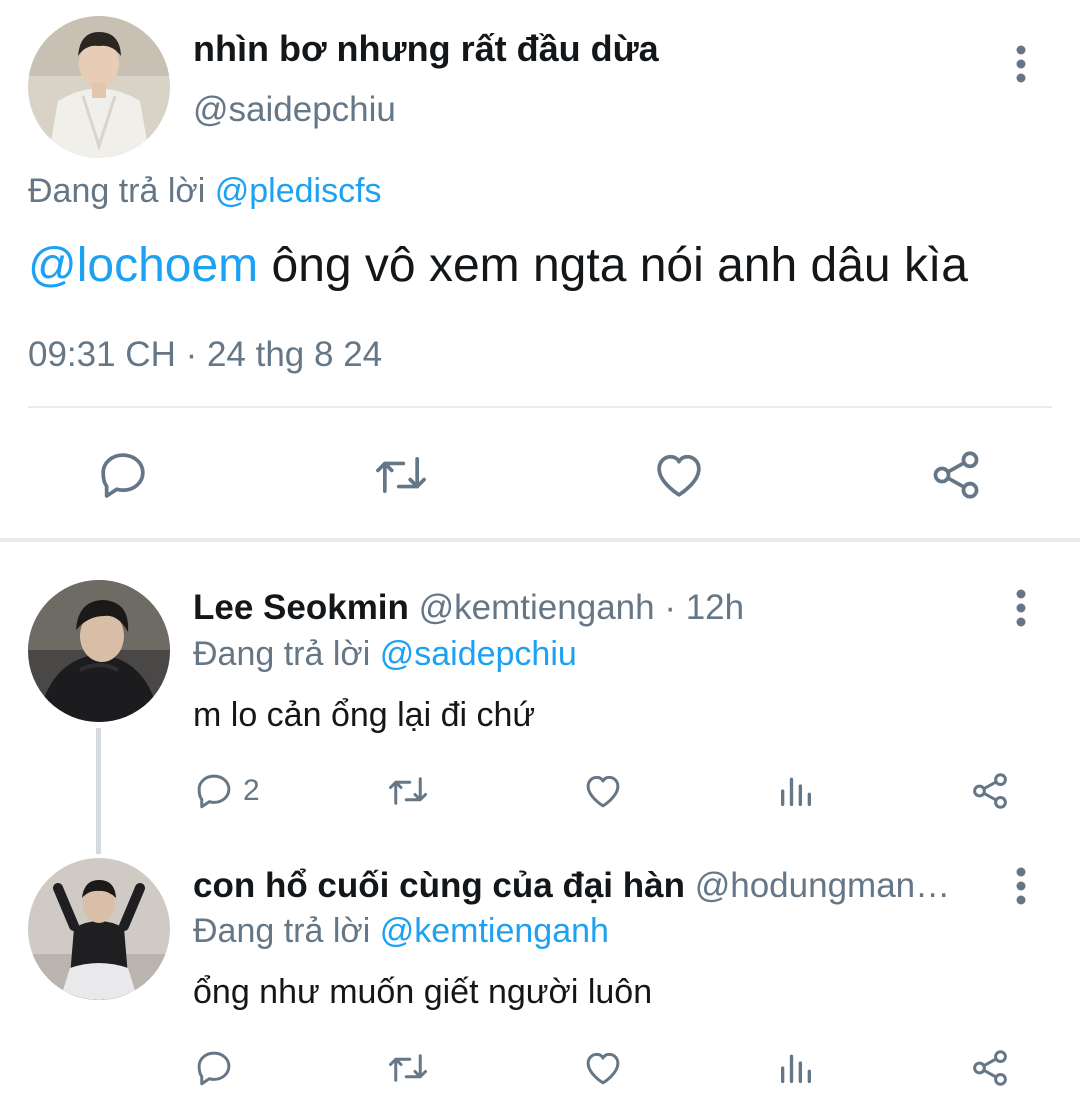 The height and width of the screenshot is (1100, 1080). I want to click on replying-to-mention: @saidepchiu, so click(478, 654).